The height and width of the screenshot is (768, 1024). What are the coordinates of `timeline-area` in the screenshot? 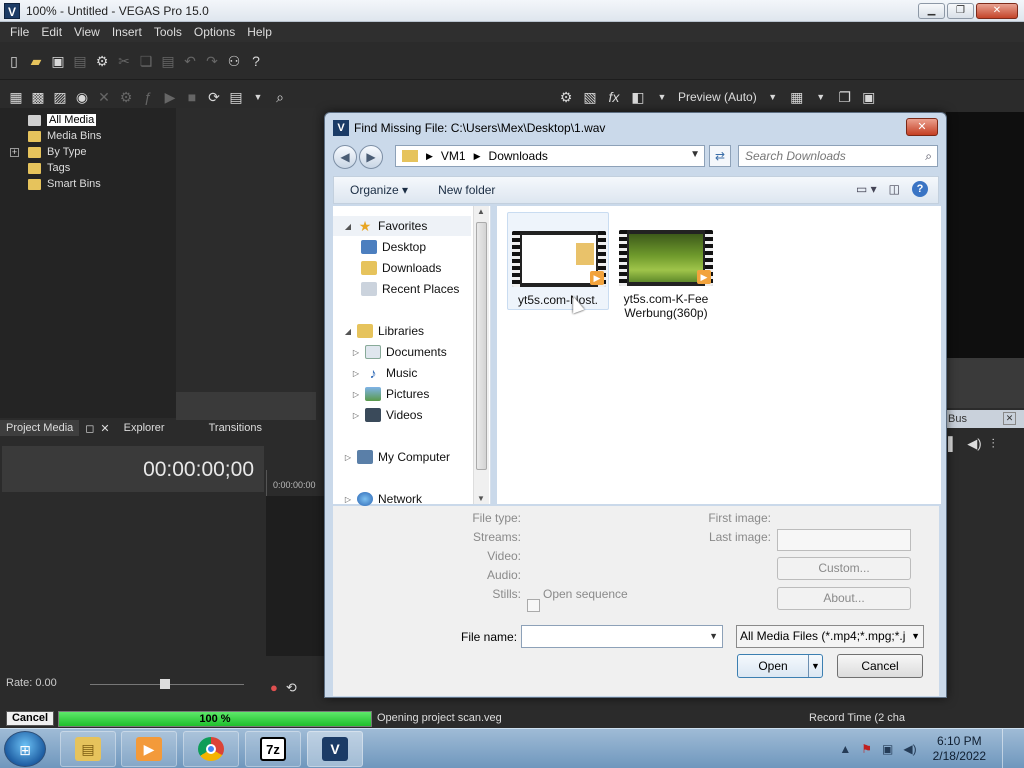 It's located at (296, 576).